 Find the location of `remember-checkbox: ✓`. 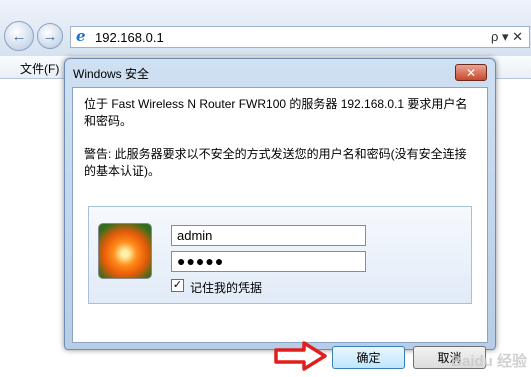

remember-checkbox: ✓ is located at coordinates (177, 285).